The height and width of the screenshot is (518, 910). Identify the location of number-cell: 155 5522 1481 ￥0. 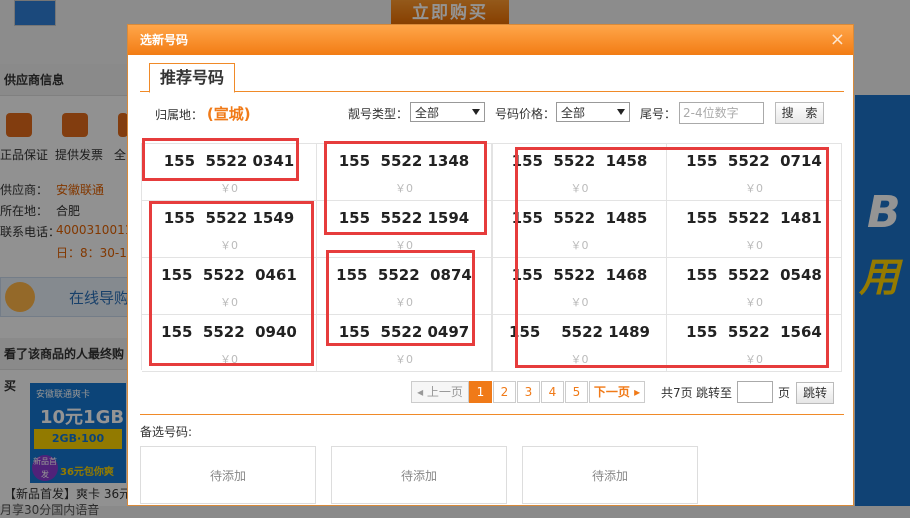
(754, 229).